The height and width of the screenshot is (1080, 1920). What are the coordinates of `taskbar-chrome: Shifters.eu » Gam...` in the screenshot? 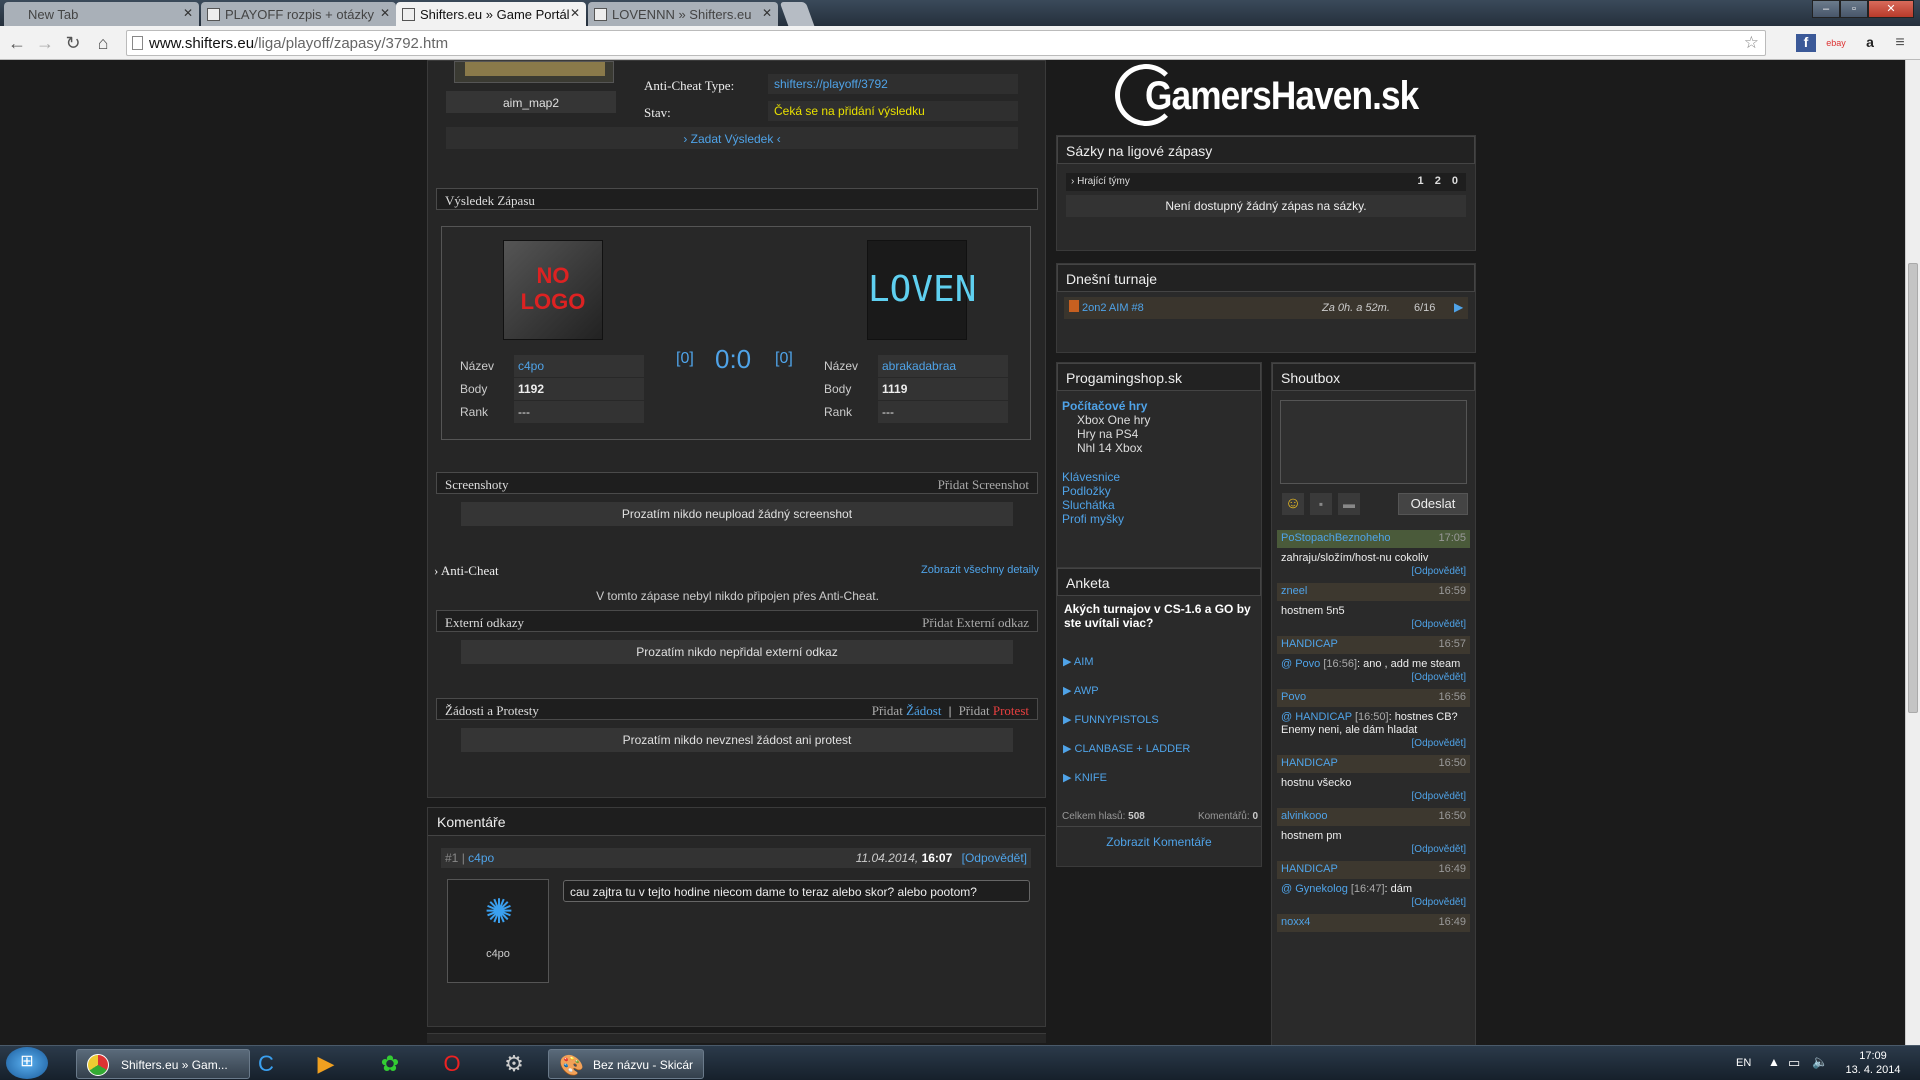 It's located at (163, 1064).